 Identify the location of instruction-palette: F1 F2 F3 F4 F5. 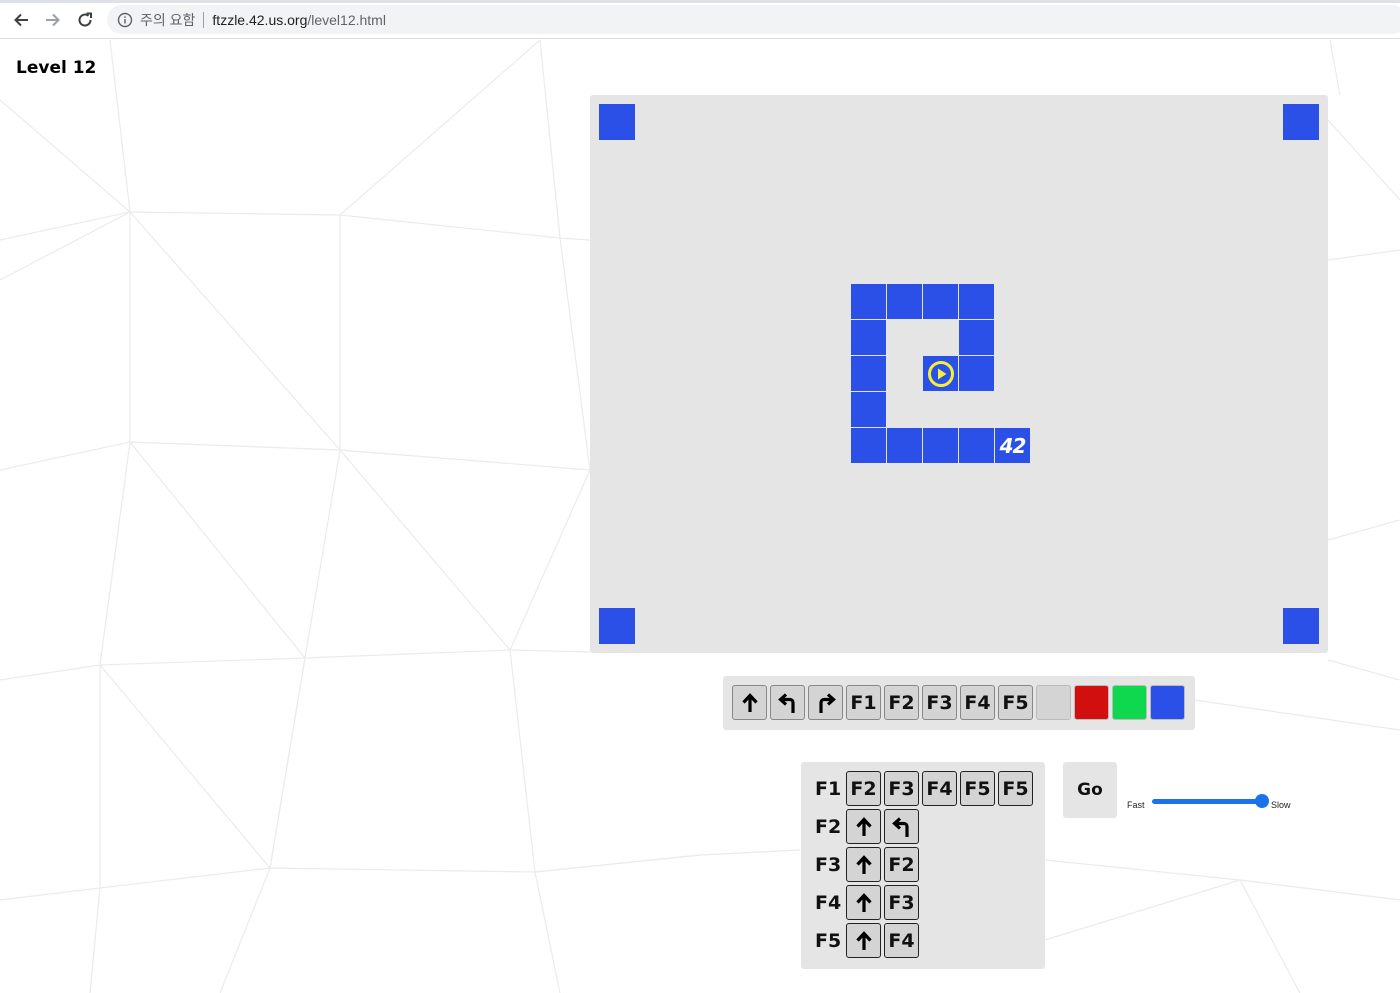
(959, 703).